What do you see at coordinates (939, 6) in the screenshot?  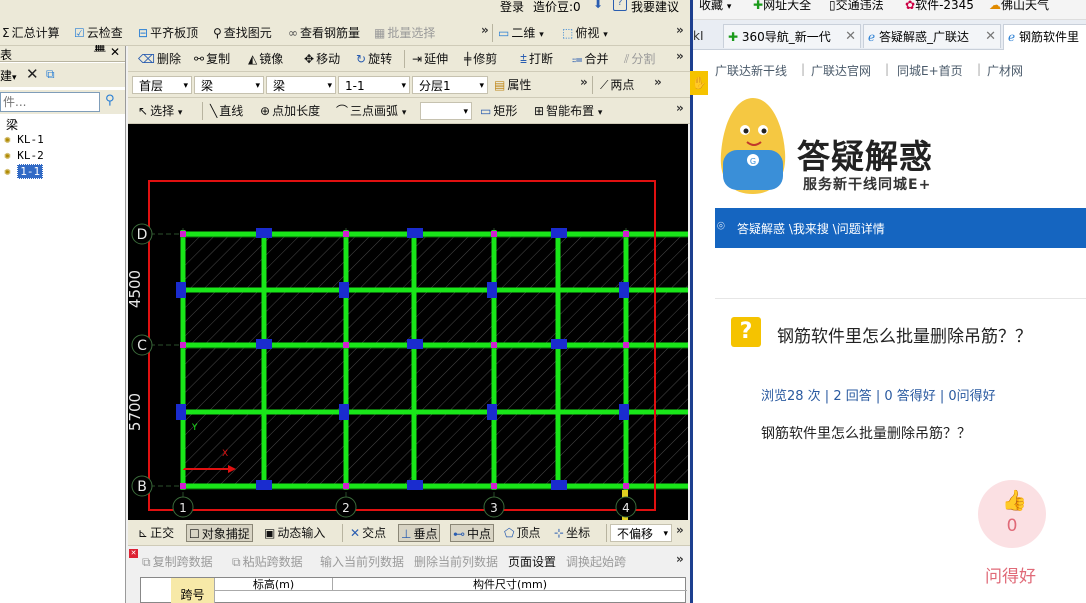 I see `bookmark-item: ✿软件-2345` at bounding box center [939, 6].